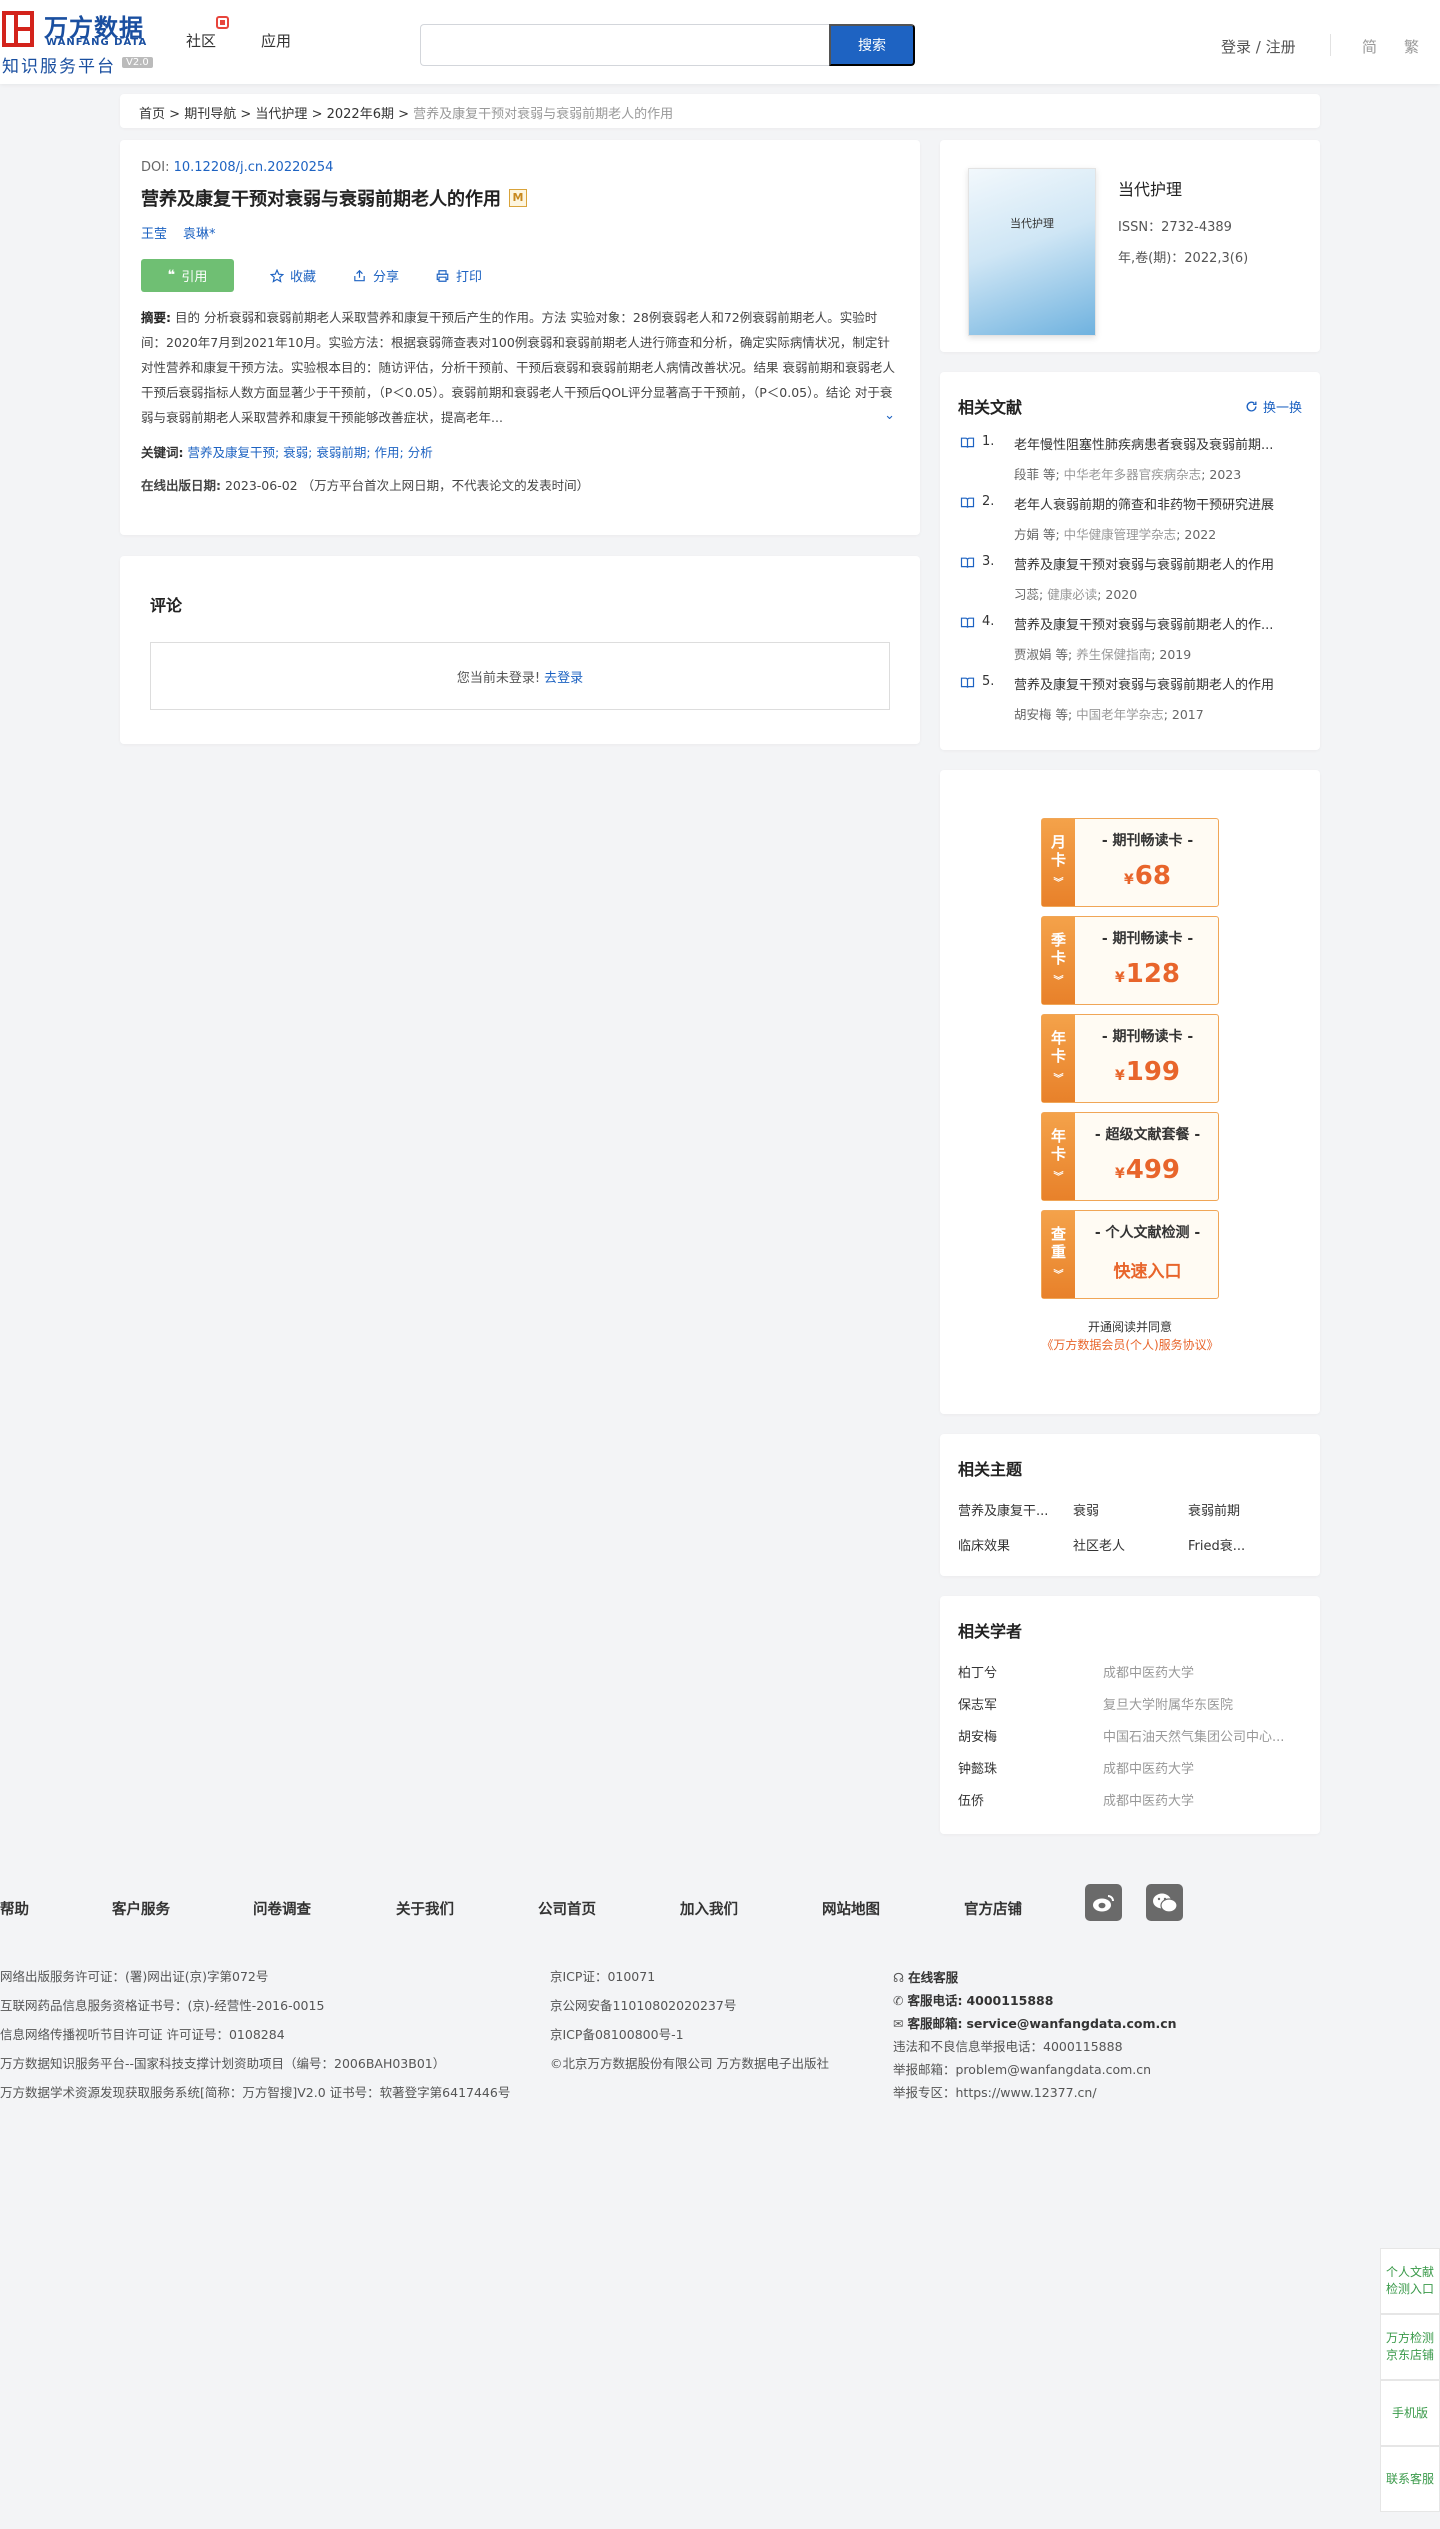  Describe the element at coordinates (1130, 862) in the screenshot. I see `vip-card-monthly: 月卡 ︾ - 期刊畅读卡 - ¥68` at that location.